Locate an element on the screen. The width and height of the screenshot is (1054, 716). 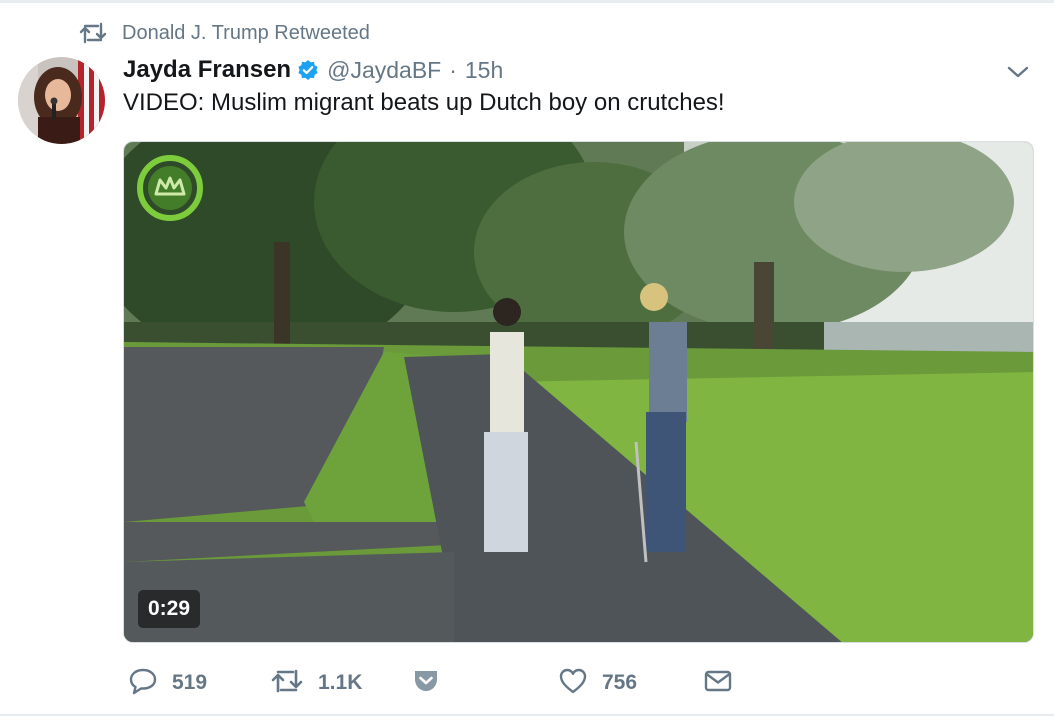
save-to-pocket-button is located at coordinates (426, 683).